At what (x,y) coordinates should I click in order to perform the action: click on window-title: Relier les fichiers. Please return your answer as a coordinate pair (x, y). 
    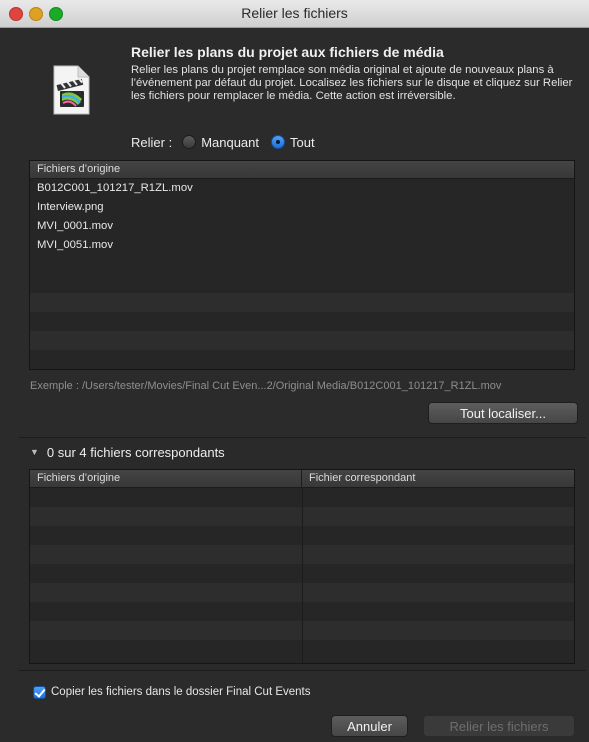
    Looking at the image, I should click on (294, 13).